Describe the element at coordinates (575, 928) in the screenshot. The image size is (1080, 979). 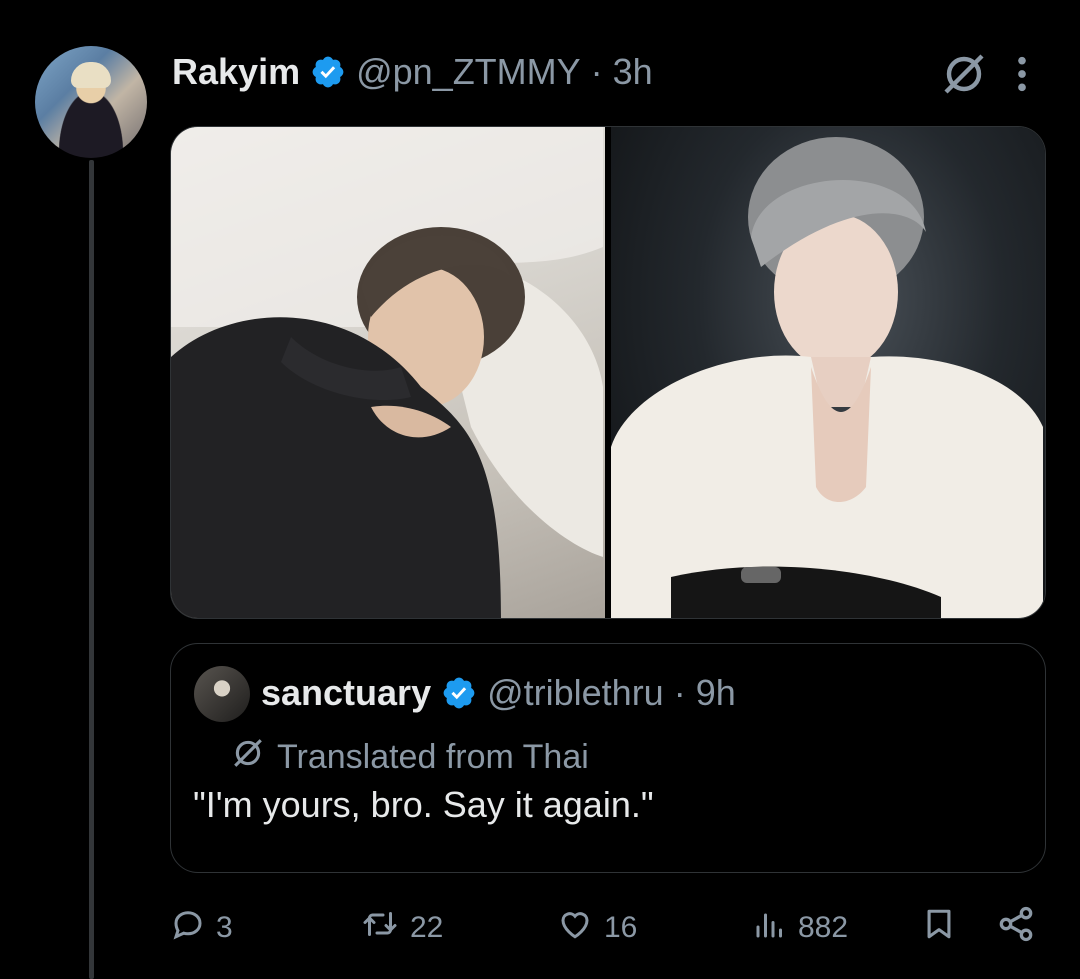
I see `like-icon` at that location.